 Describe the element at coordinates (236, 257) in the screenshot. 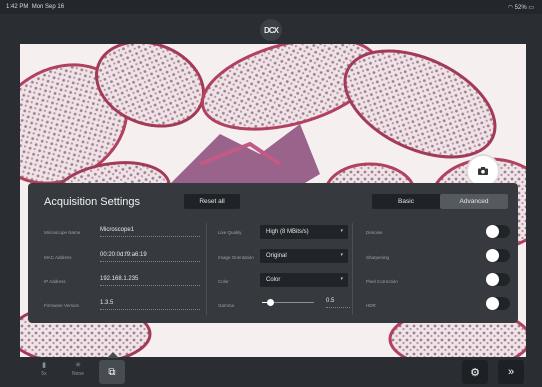

I see `image-orientation-label: Image Orientation` at that location.